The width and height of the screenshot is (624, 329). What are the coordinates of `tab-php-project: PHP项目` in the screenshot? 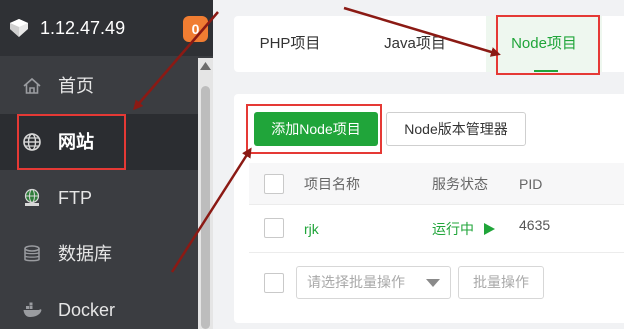 It's located at (290, 44).